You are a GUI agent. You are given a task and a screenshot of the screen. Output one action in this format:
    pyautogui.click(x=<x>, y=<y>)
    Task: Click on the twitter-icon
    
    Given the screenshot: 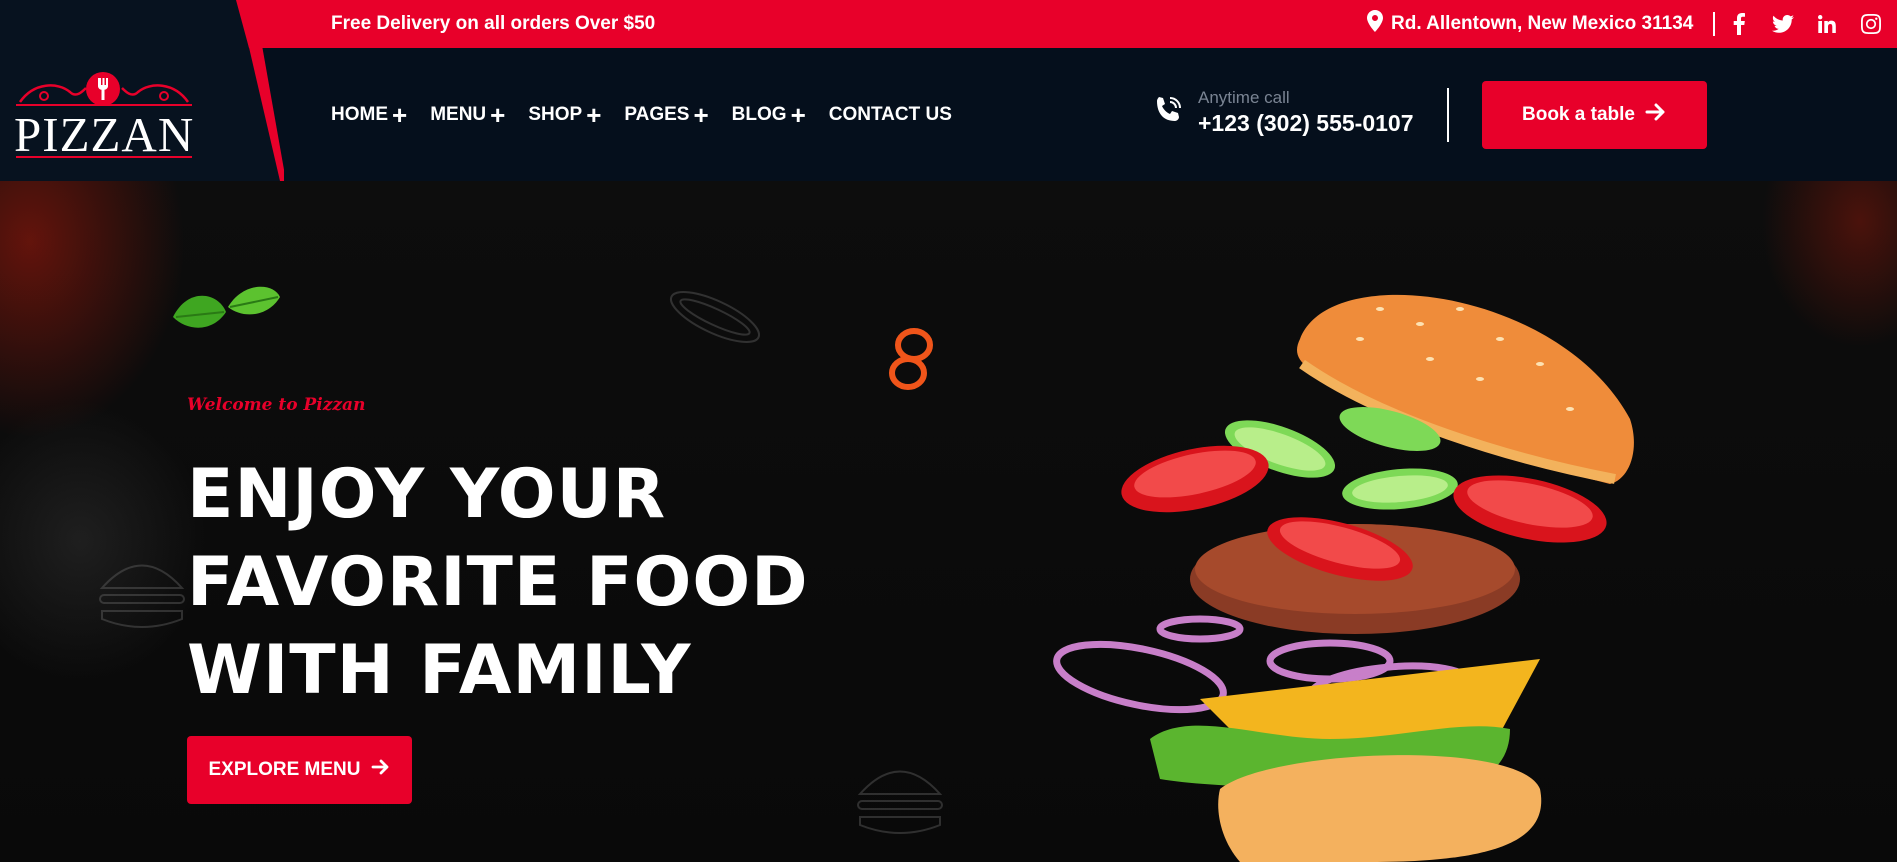 What is the action you would take?
    pyautogui.click(x=1783, y=24)
    